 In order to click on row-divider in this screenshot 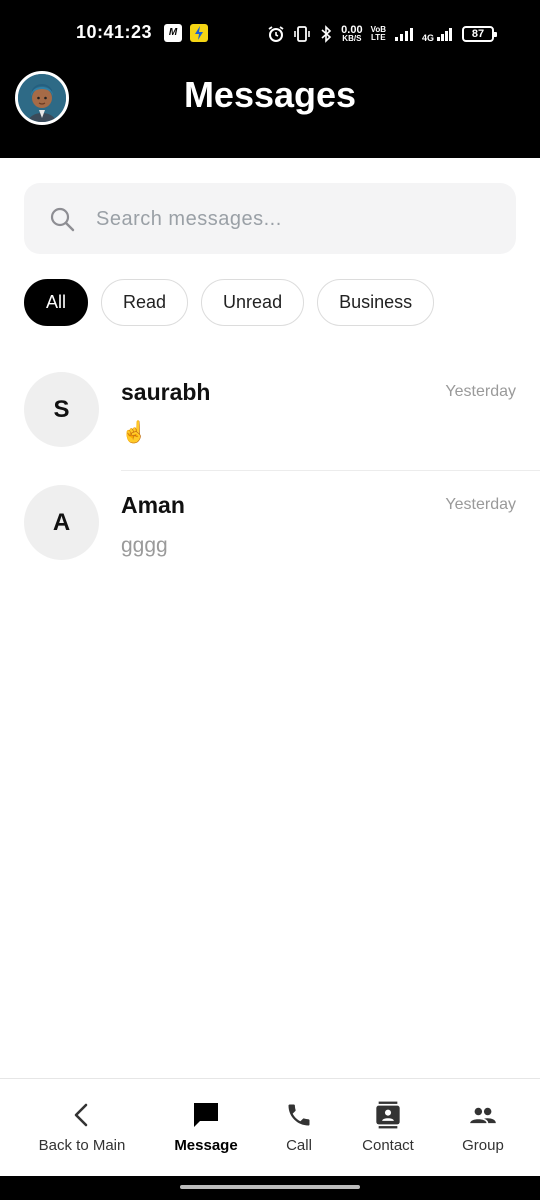, I will do `click(330, 470)`.